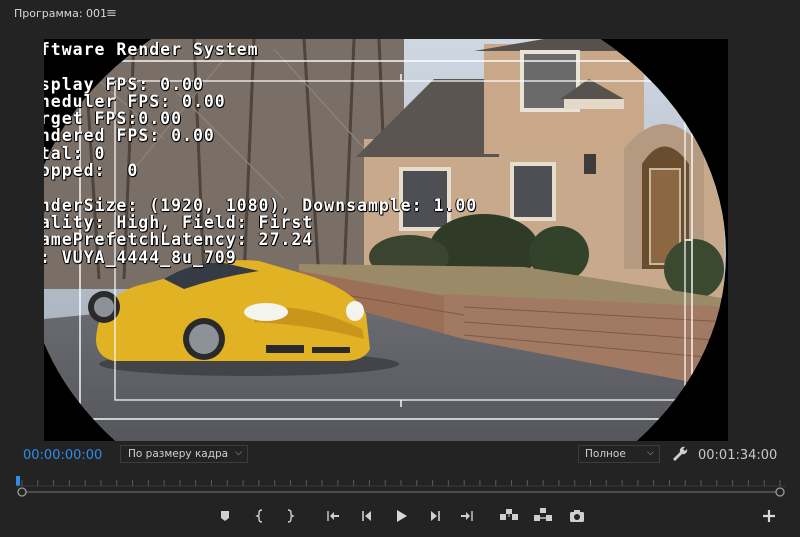  I want to click on play-icon, so click(401, 516).